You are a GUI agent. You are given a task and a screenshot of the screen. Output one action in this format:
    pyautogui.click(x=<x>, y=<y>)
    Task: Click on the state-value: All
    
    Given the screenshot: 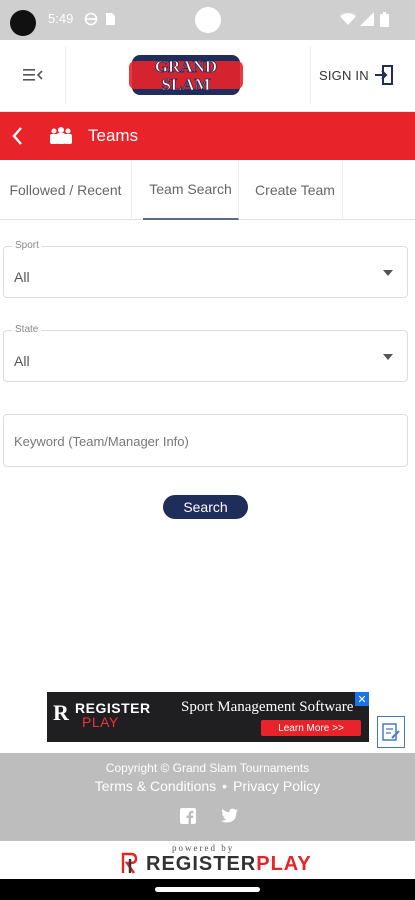 What is the action you would take?
    pyautogui.click(x=22, y=361)
    